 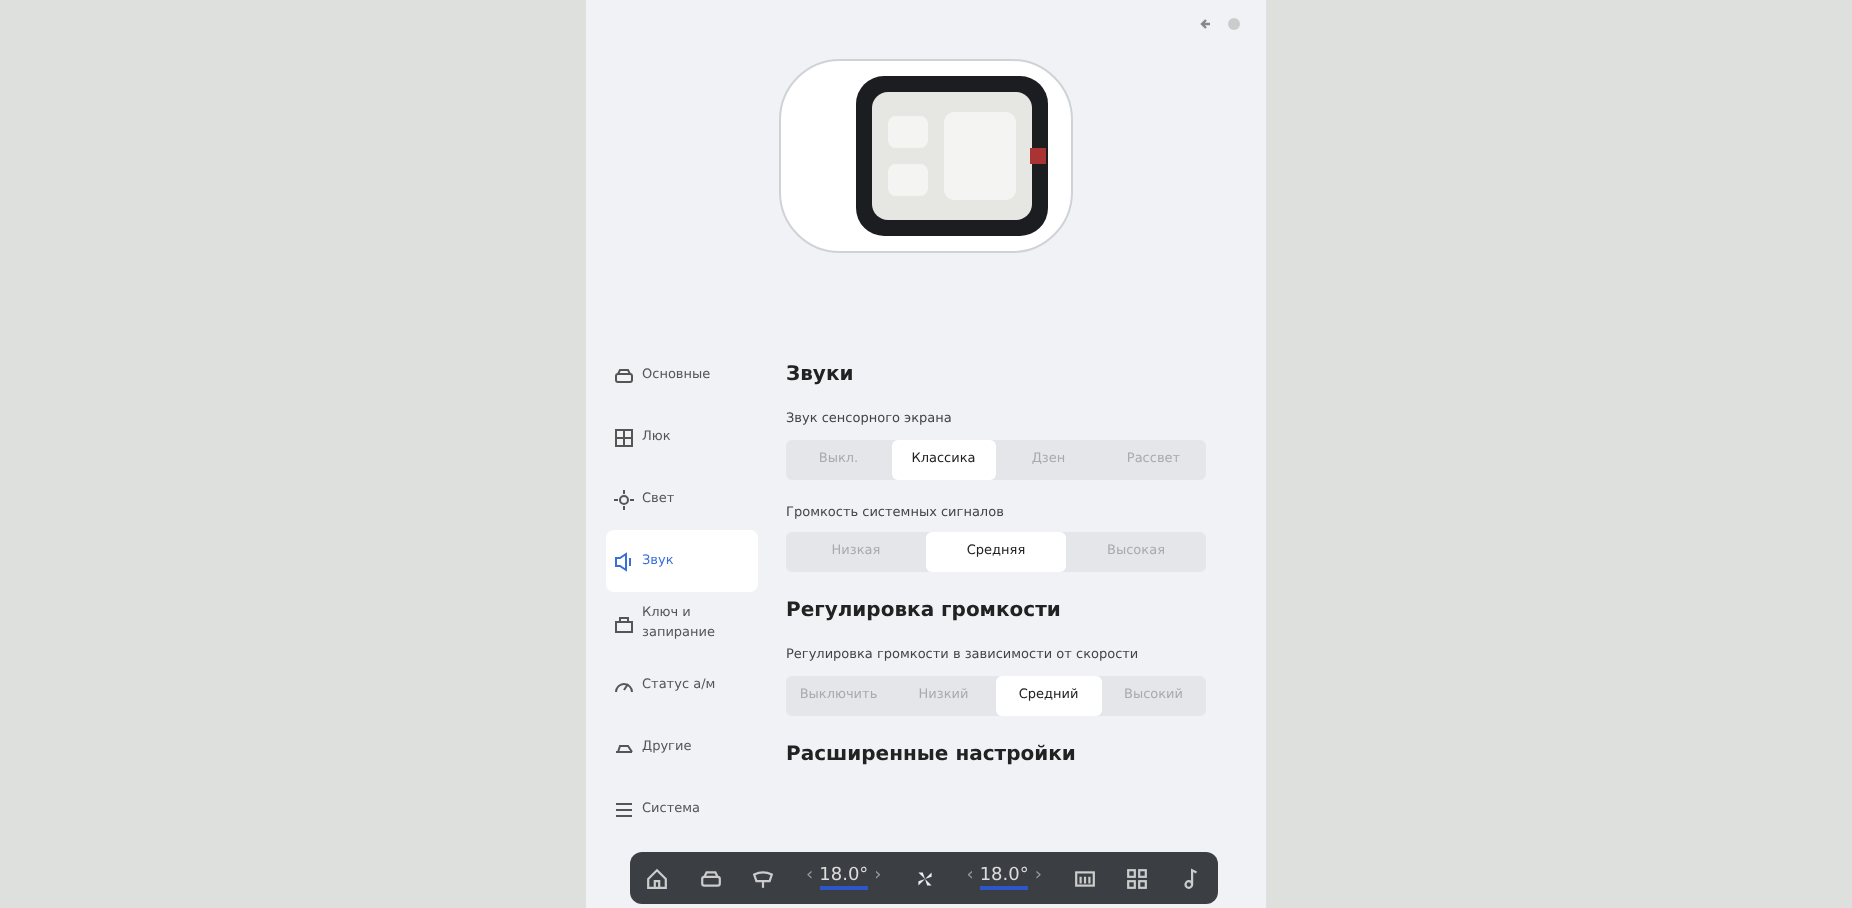 What do you see at coordinates (624, 561) in the screenshot?
I see `speaker-icon` at bounding box center [624, 561].